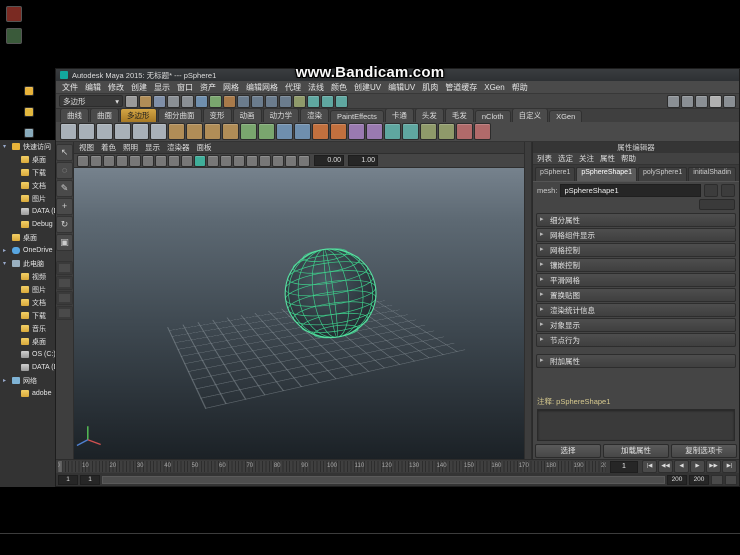 This screenshot has width=740, height=555. What do you see at coordinates (262, 87) in the screenshot?
I see `menu-item: 编辑网格` at bounding box center [262, 87].